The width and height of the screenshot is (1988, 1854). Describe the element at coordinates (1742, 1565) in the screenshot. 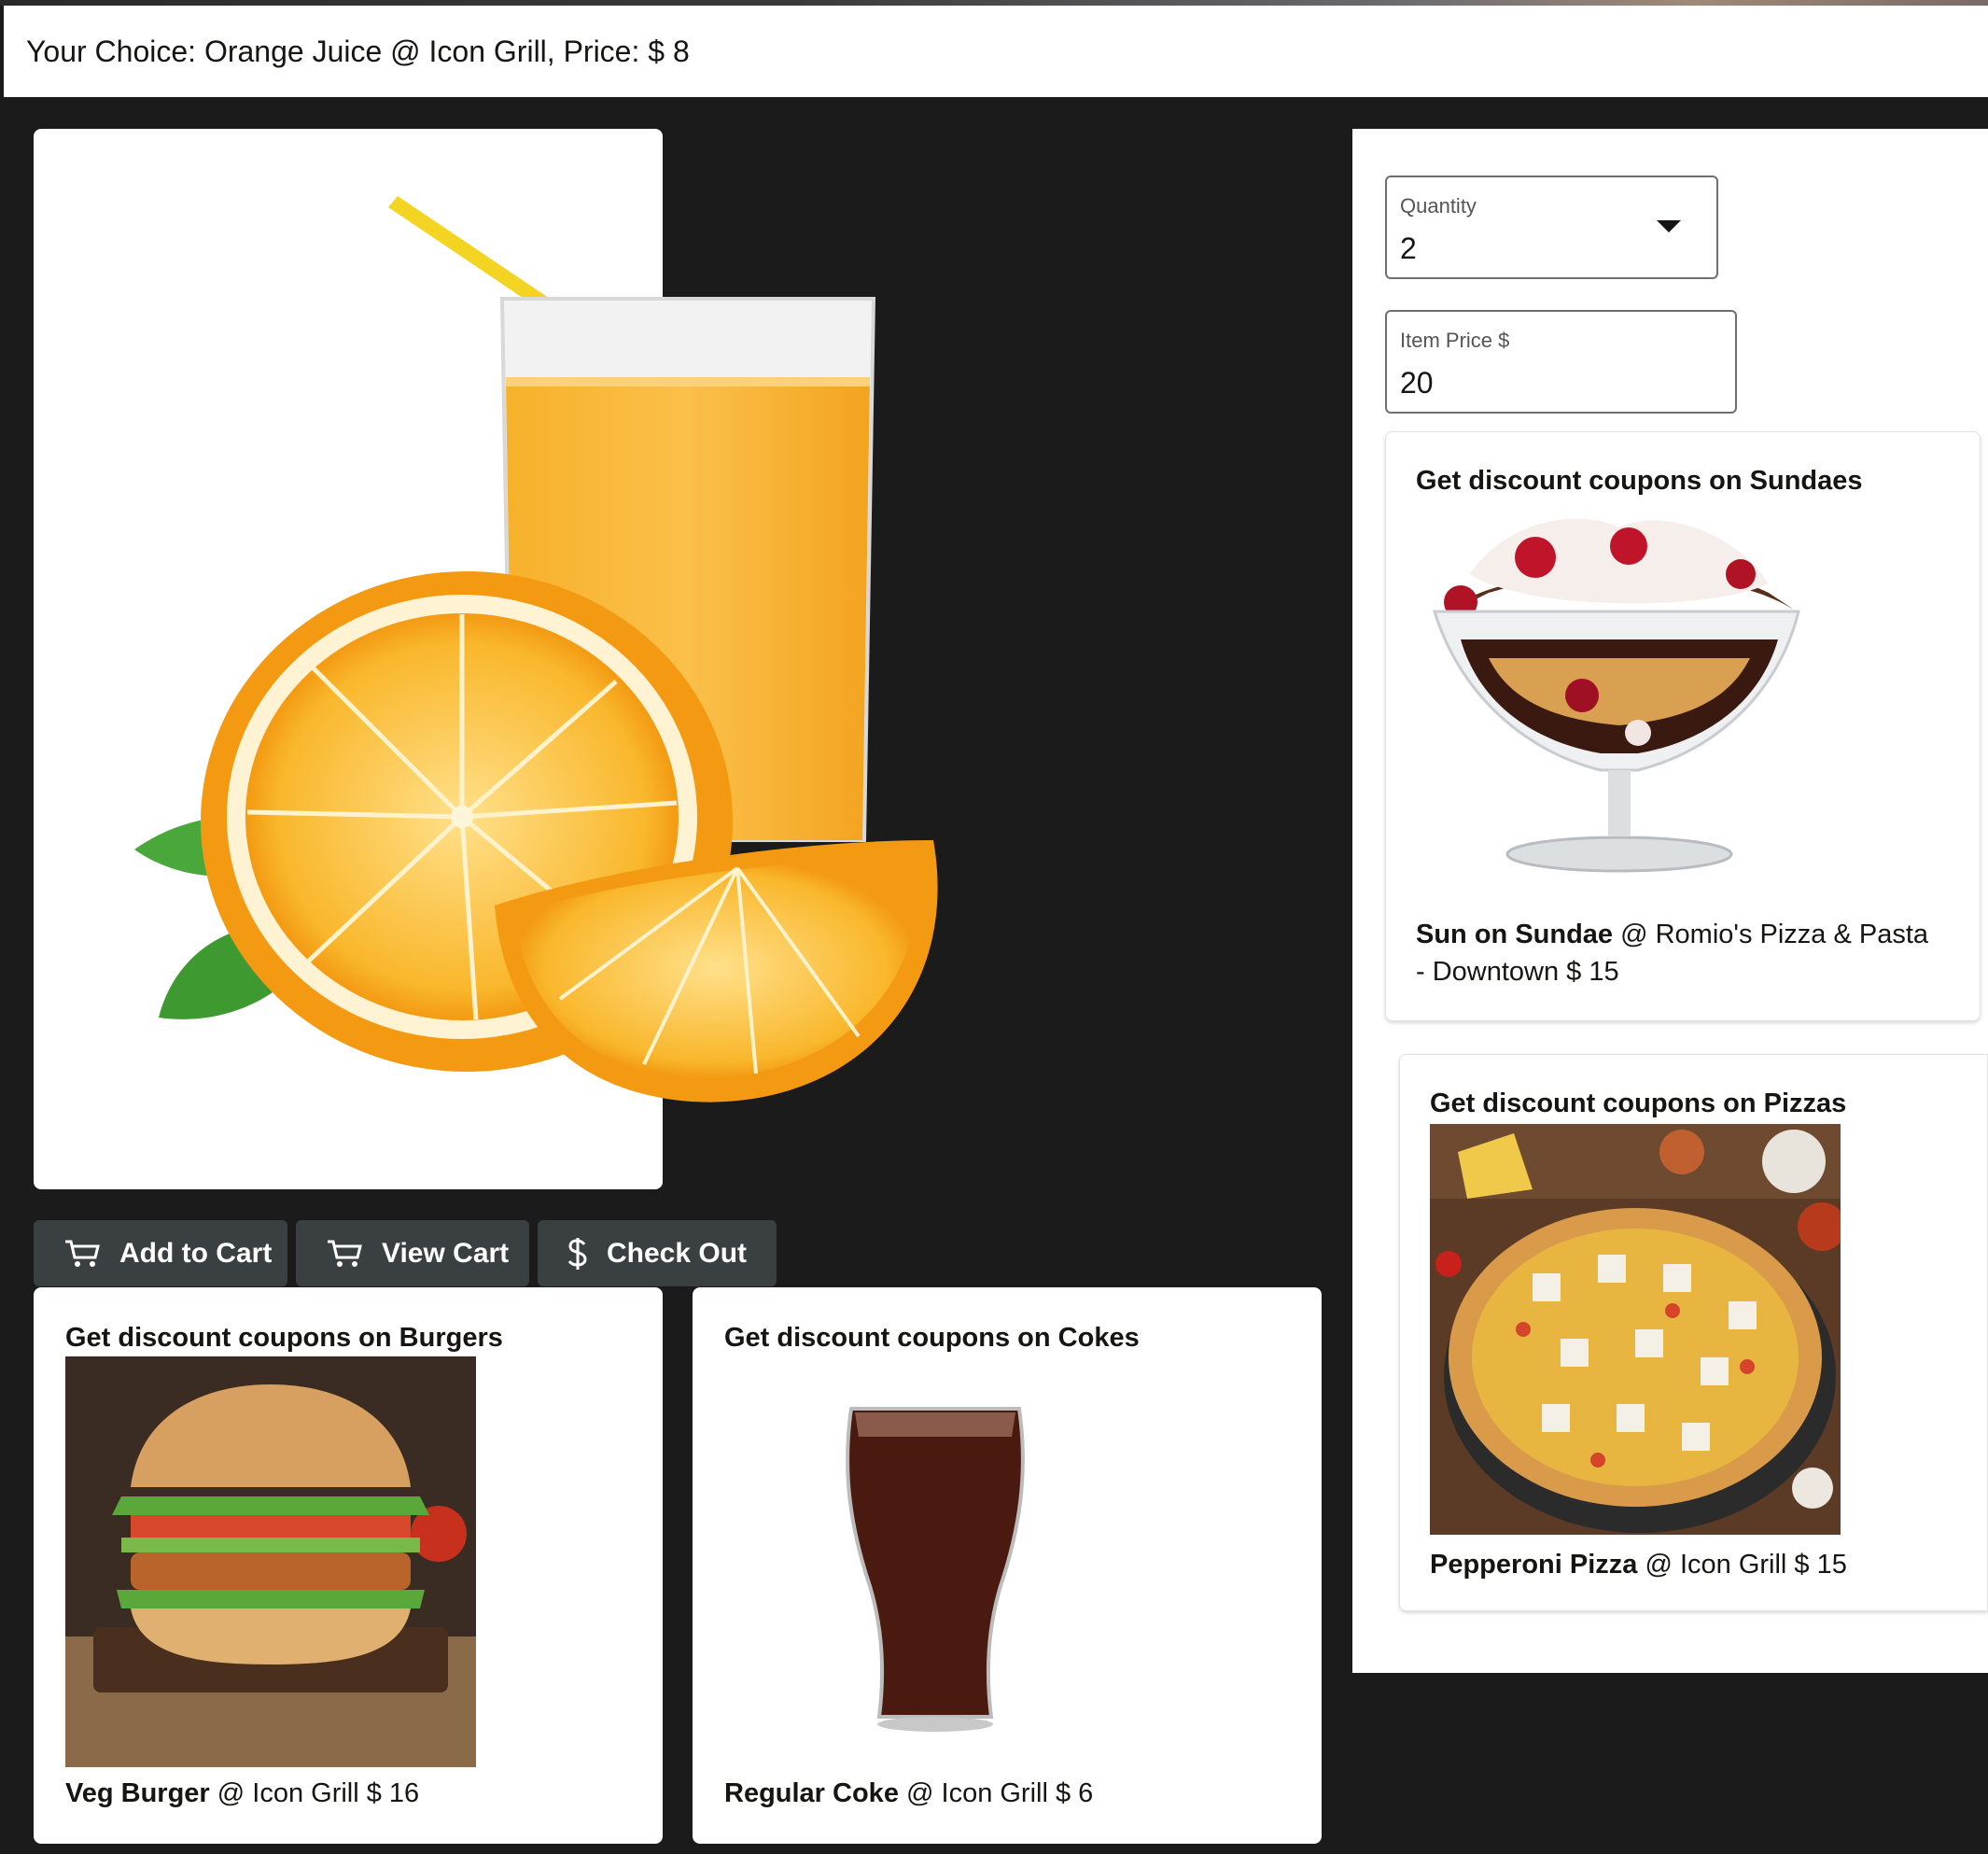

I see `coupon-item-details: @ Icon Grill $ 15` at that location.